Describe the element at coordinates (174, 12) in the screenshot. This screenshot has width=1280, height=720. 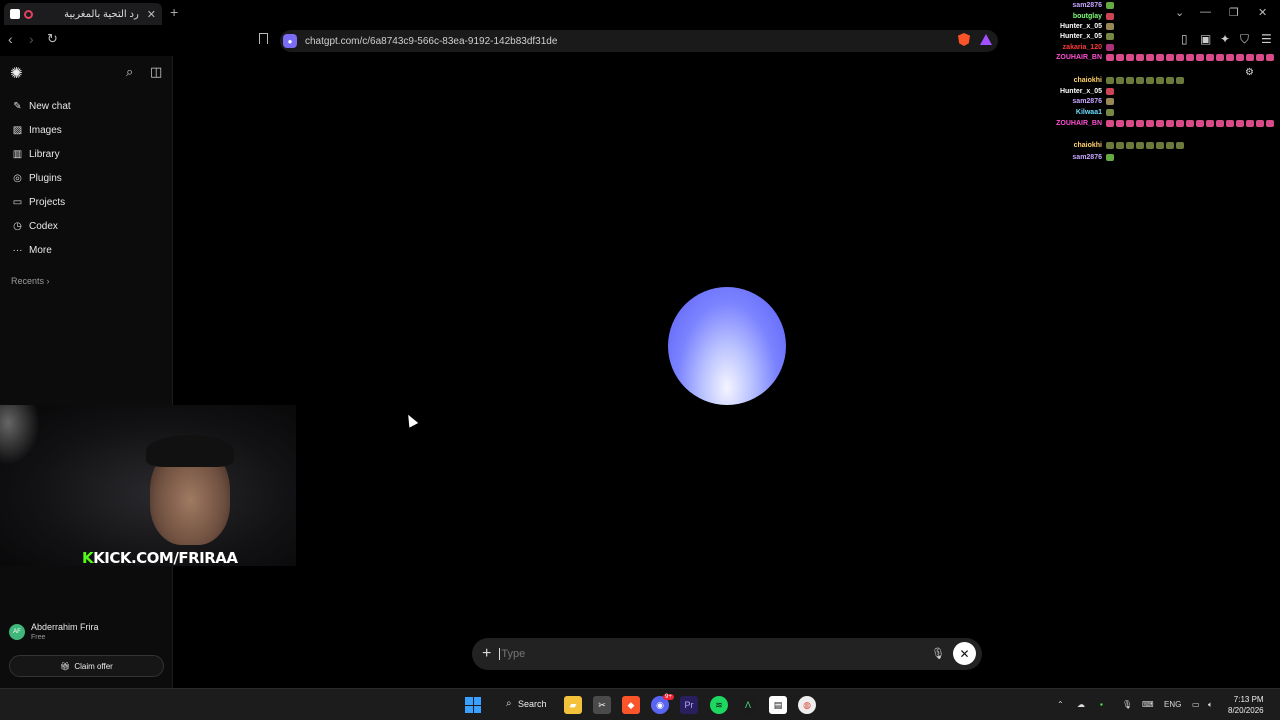
I see `new-tab-button: +` at that location.